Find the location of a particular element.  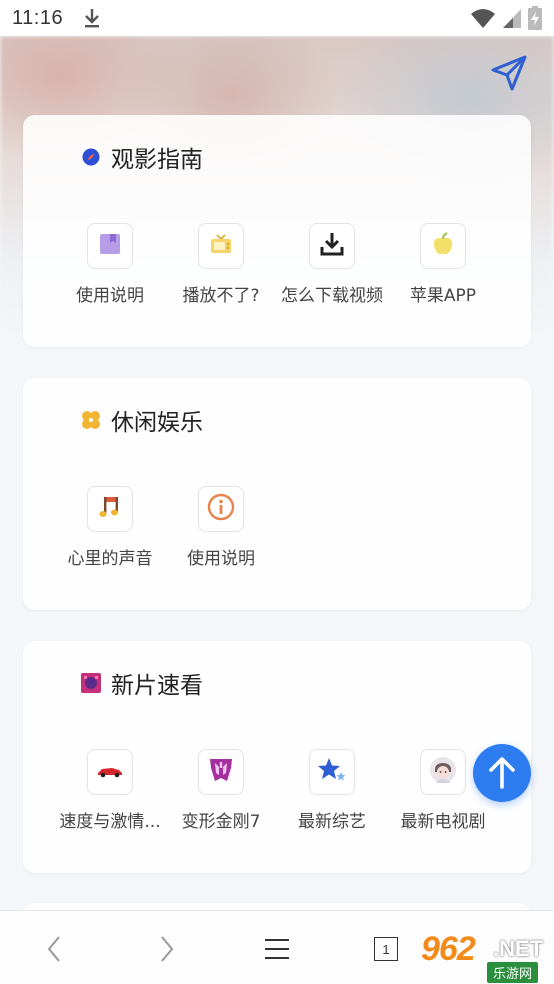

film-icon is located at coordinates (91, 683).